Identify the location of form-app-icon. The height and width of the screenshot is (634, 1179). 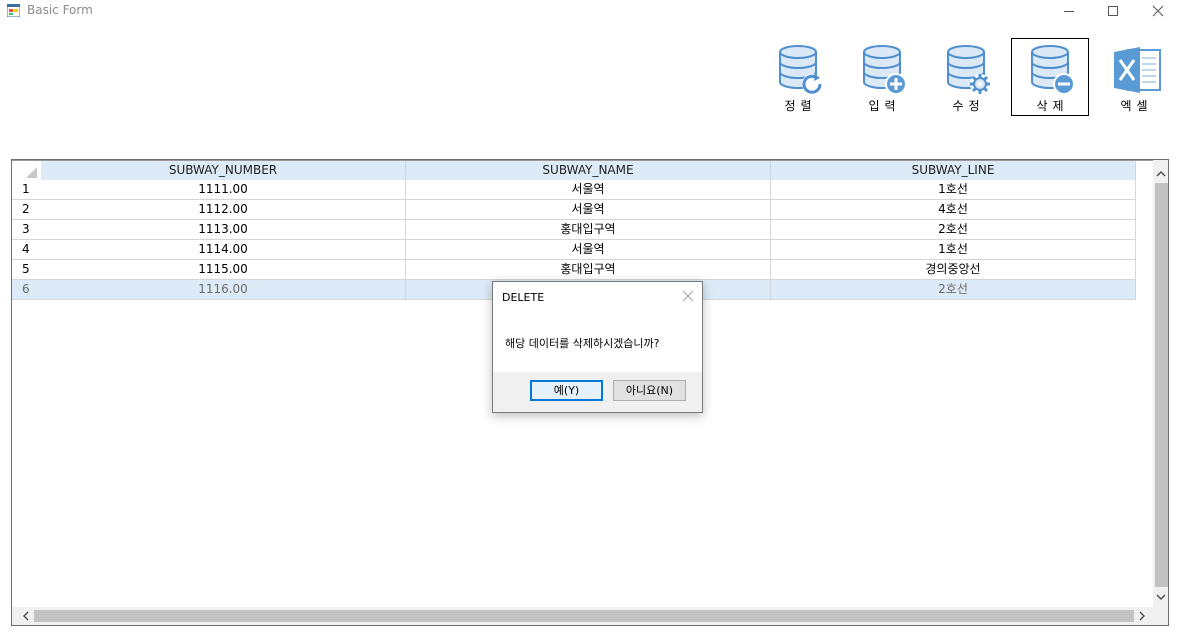
(13, 10).